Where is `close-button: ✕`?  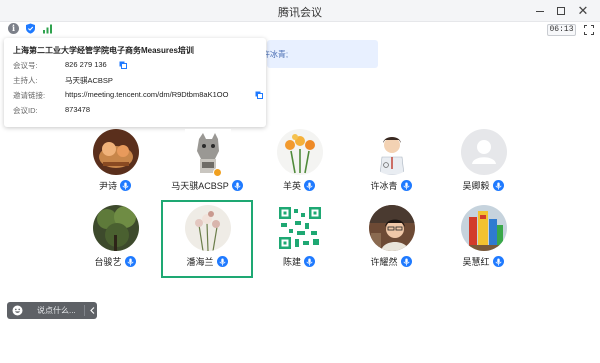 close-button: ✕ is located at coordinates (583, 11).